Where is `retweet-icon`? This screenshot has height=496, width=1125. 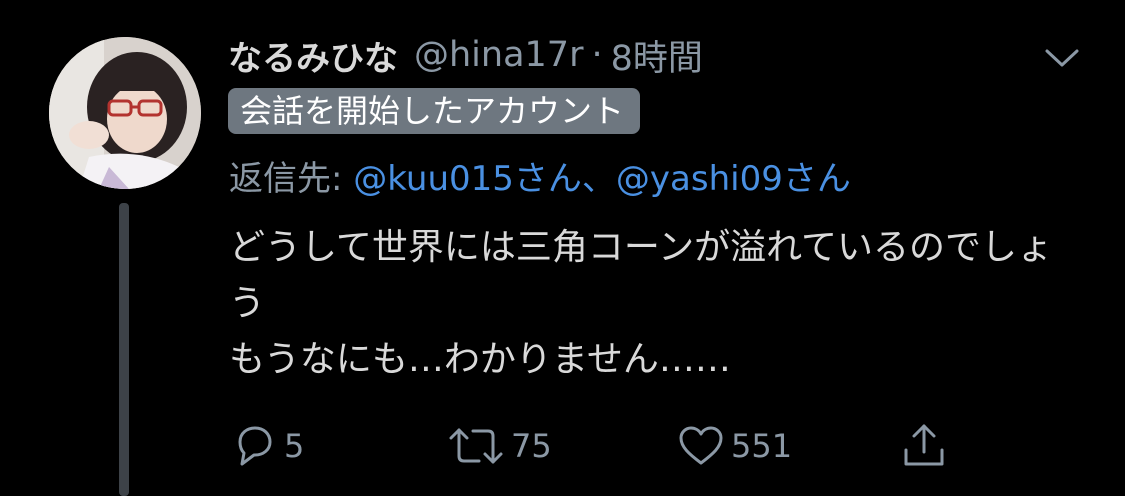
retweet-icon is located at coordinates (476, 446).